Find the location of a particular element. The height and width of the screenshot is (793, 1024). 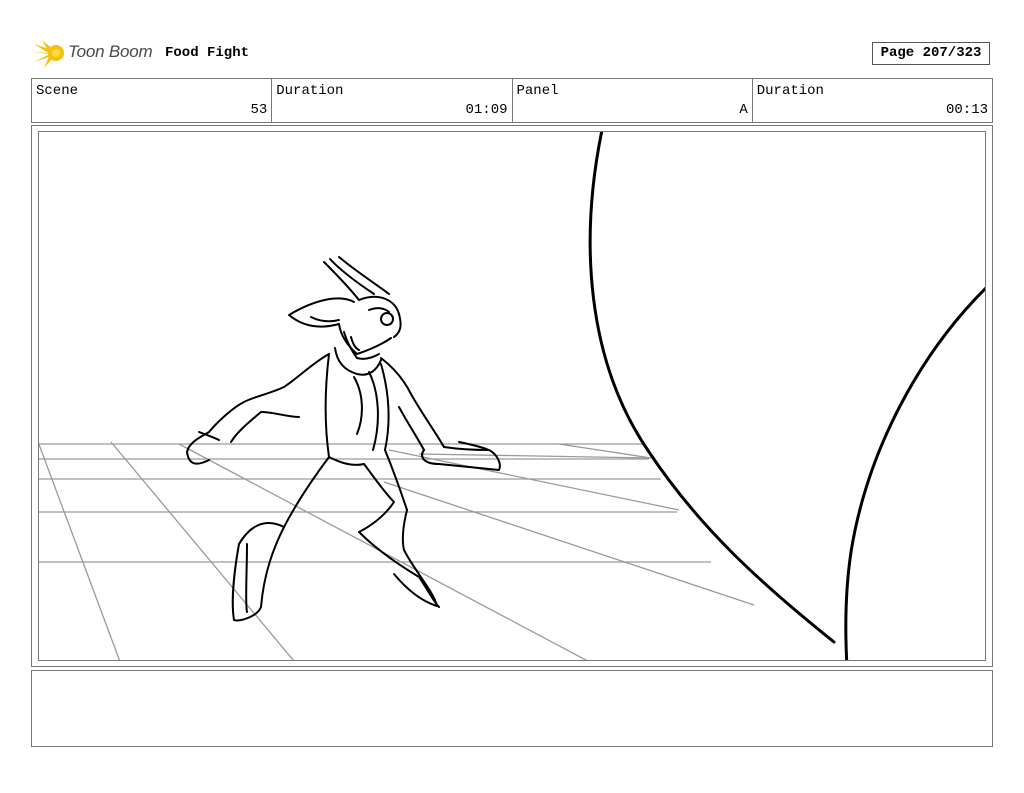

scene-duration-value: 01:09 is located at coordinates (486, 110).